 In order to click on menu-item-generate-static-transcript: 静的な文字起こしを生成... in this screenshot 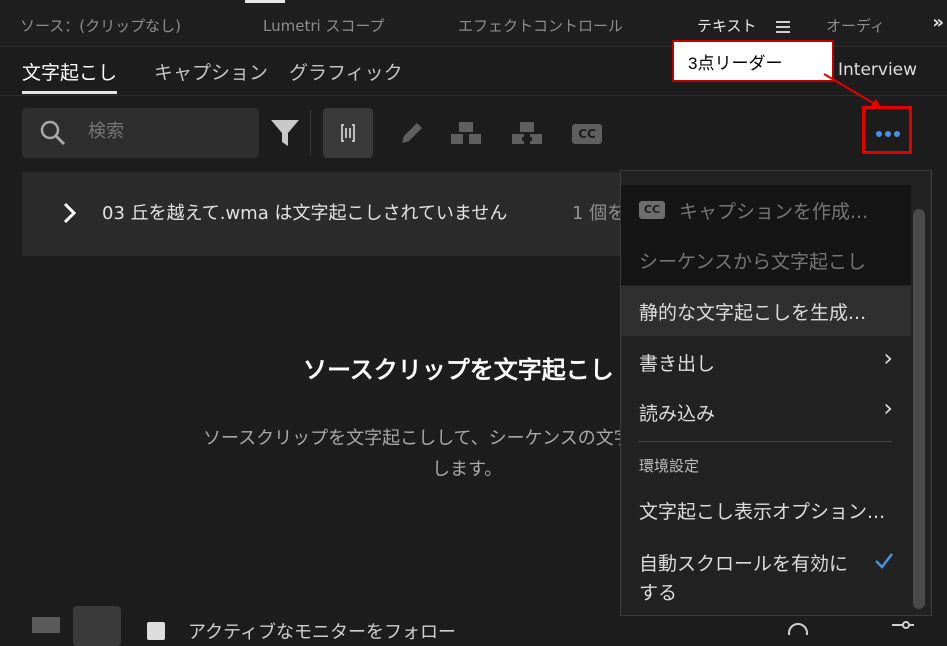, I will do `click(766, 311)`.